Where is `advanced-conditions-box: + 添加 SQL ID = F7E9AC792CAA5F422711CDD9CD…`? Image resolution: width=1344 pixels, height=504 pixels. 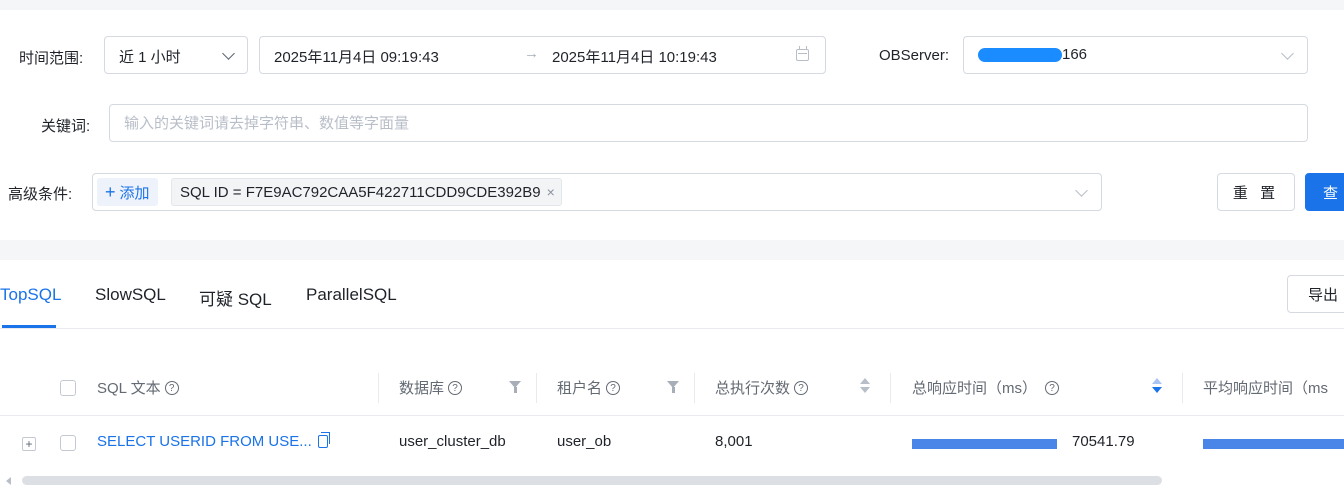
advanced-conditions-box: + 添加 SQL ID = F7E9AC792CAA5F422711CDD9CD… is located at coordinates (597, 192).